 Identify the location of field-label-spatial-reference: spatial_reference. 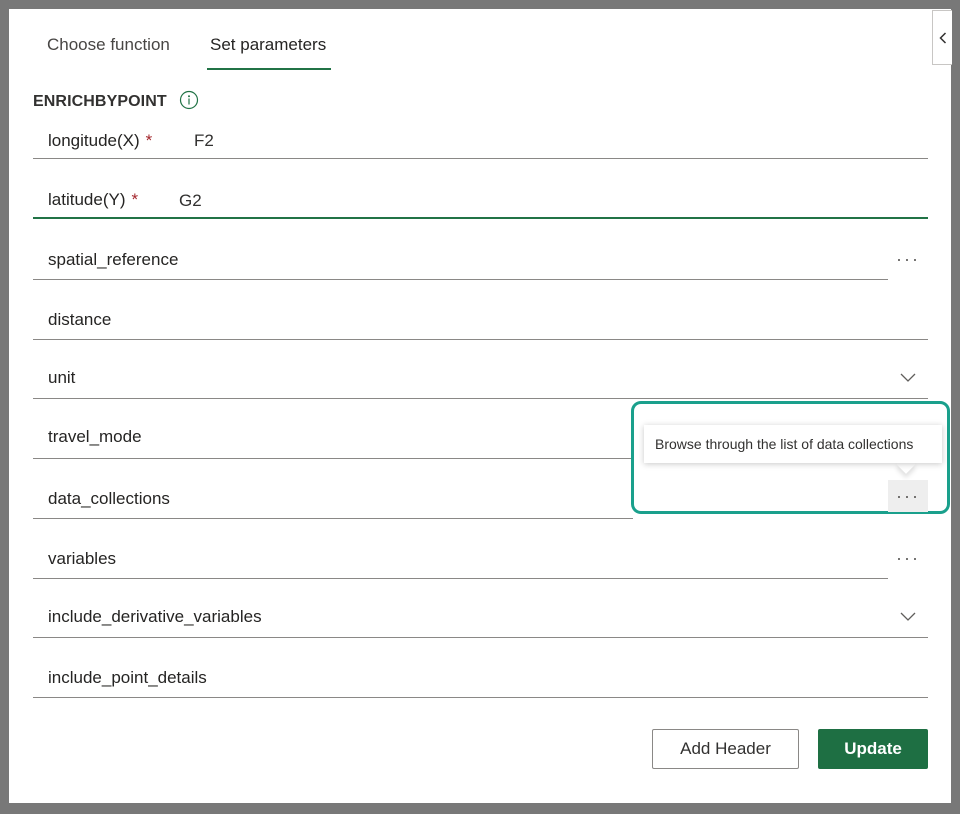
(113, 260).